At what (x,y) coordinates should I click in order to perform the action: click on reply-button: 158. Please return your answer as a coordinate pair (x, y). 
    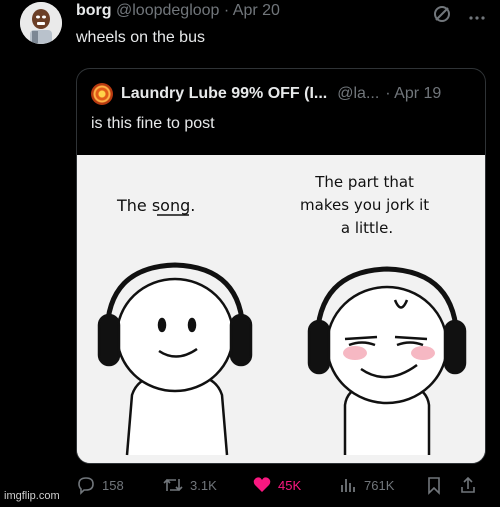
    Looking at the image, I should click on (100, 485).